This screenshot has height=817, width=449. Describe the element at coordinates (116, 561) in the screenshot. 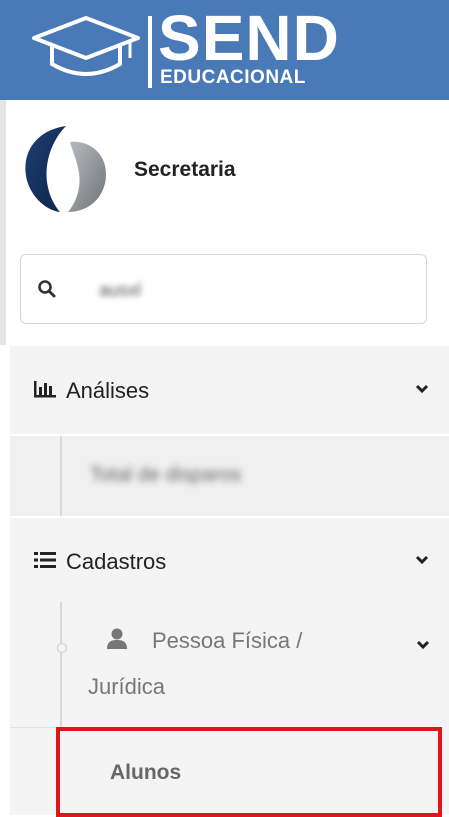

I see `menu-label-cadastros: Cadastros` at that location.